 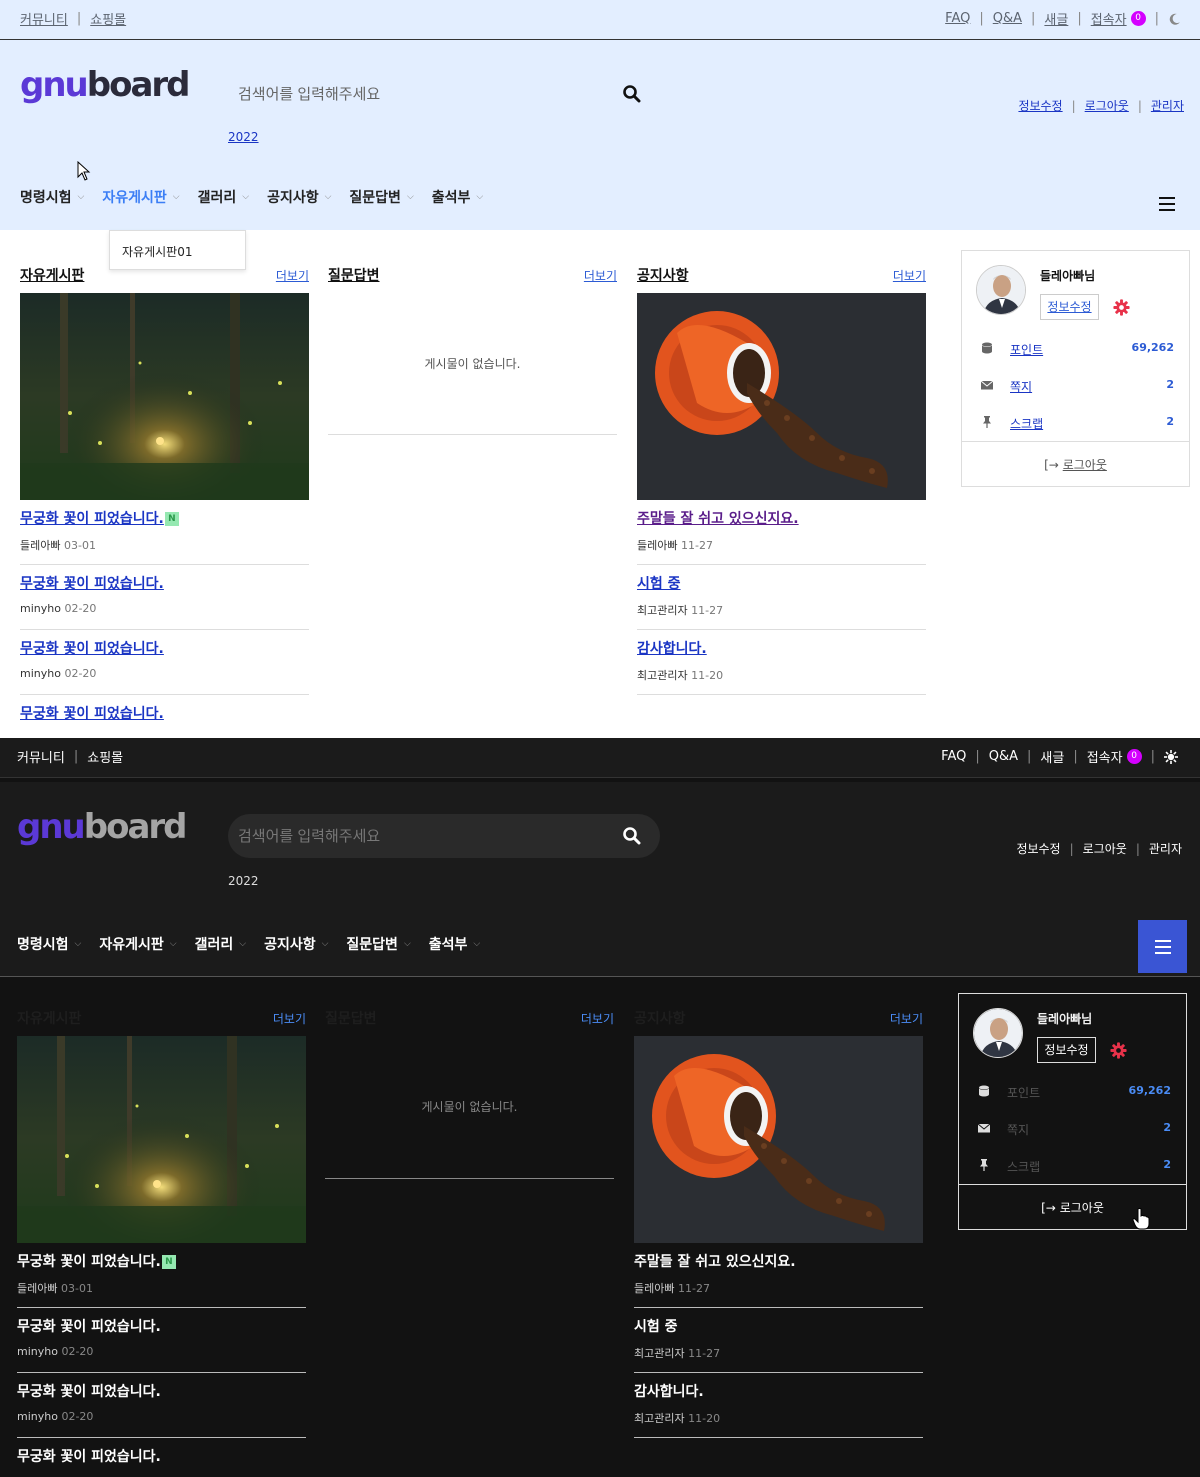 What do you see at coordinates (1175, 19) in the screenshot?
I see `moon-icon` at bounding box center [1175, 19].